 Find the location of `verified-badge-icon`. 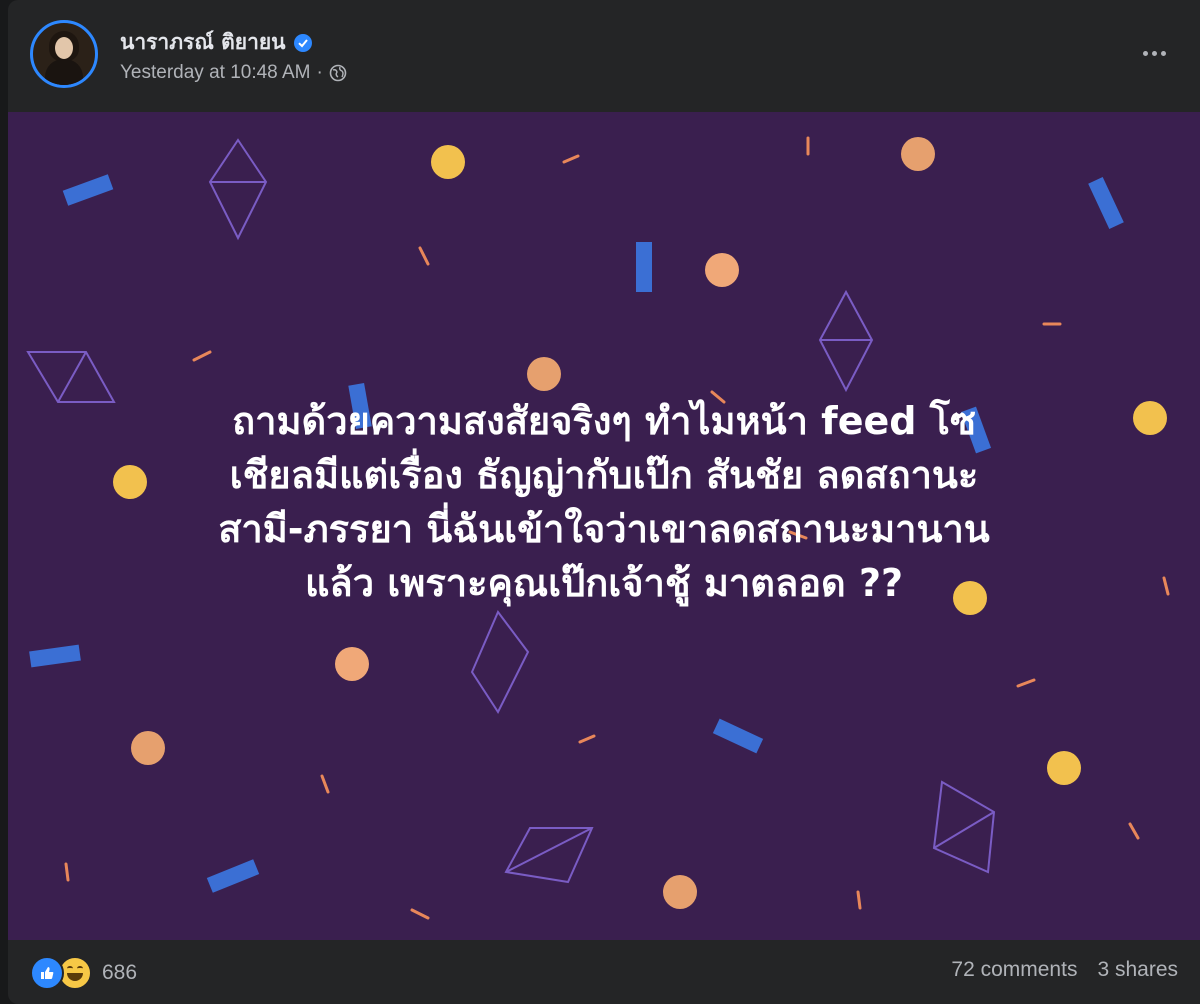

verified-badge-icon is located at coordinates (302, 42).